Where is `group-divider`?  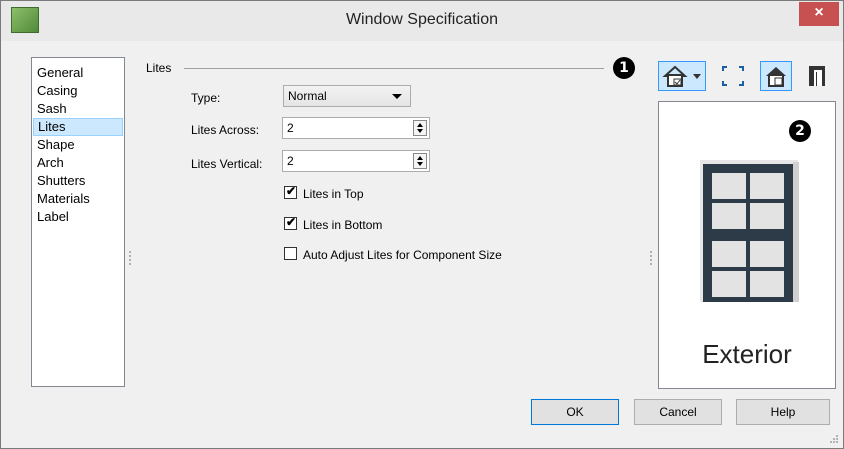
group-divider is located at coordinates (394, 68).